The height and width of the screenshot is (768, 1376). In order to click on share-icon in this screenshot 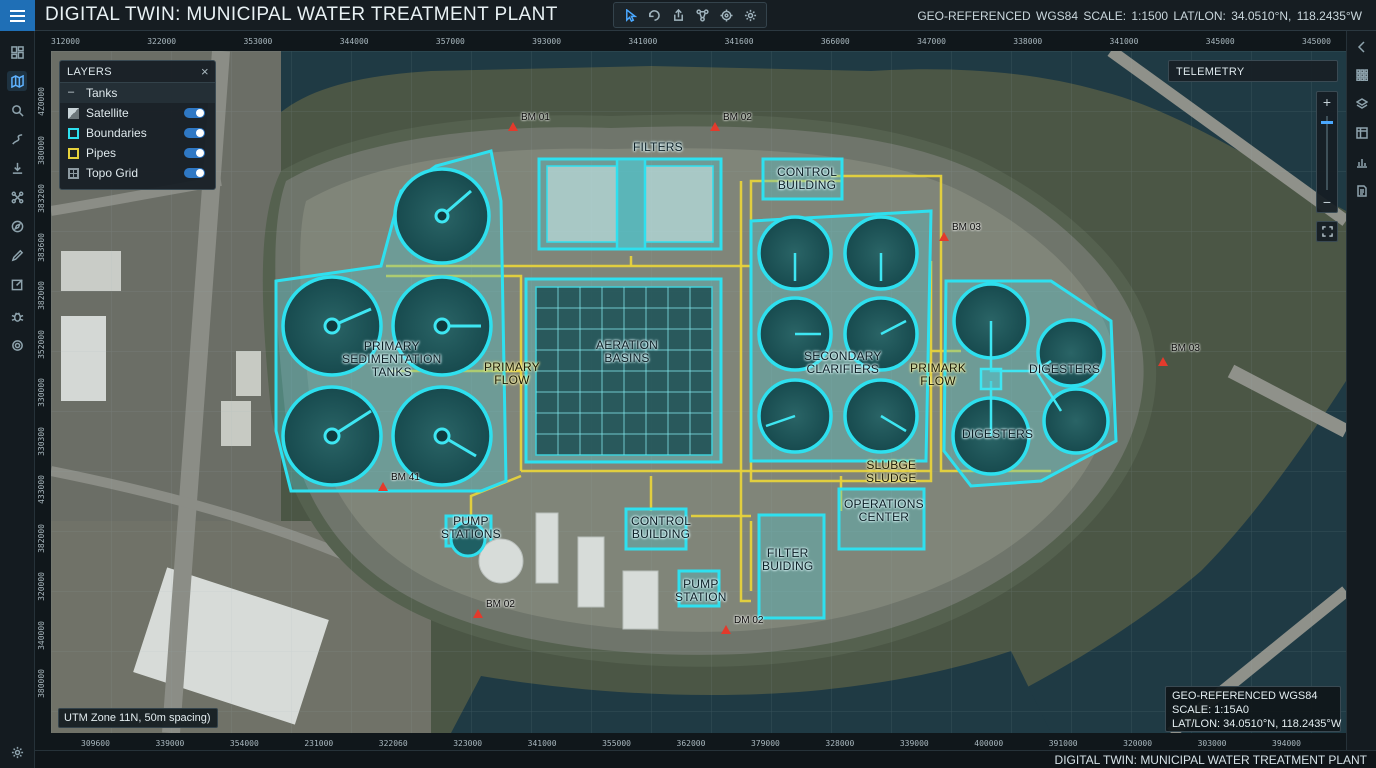, I will do `click(678, 14)`.